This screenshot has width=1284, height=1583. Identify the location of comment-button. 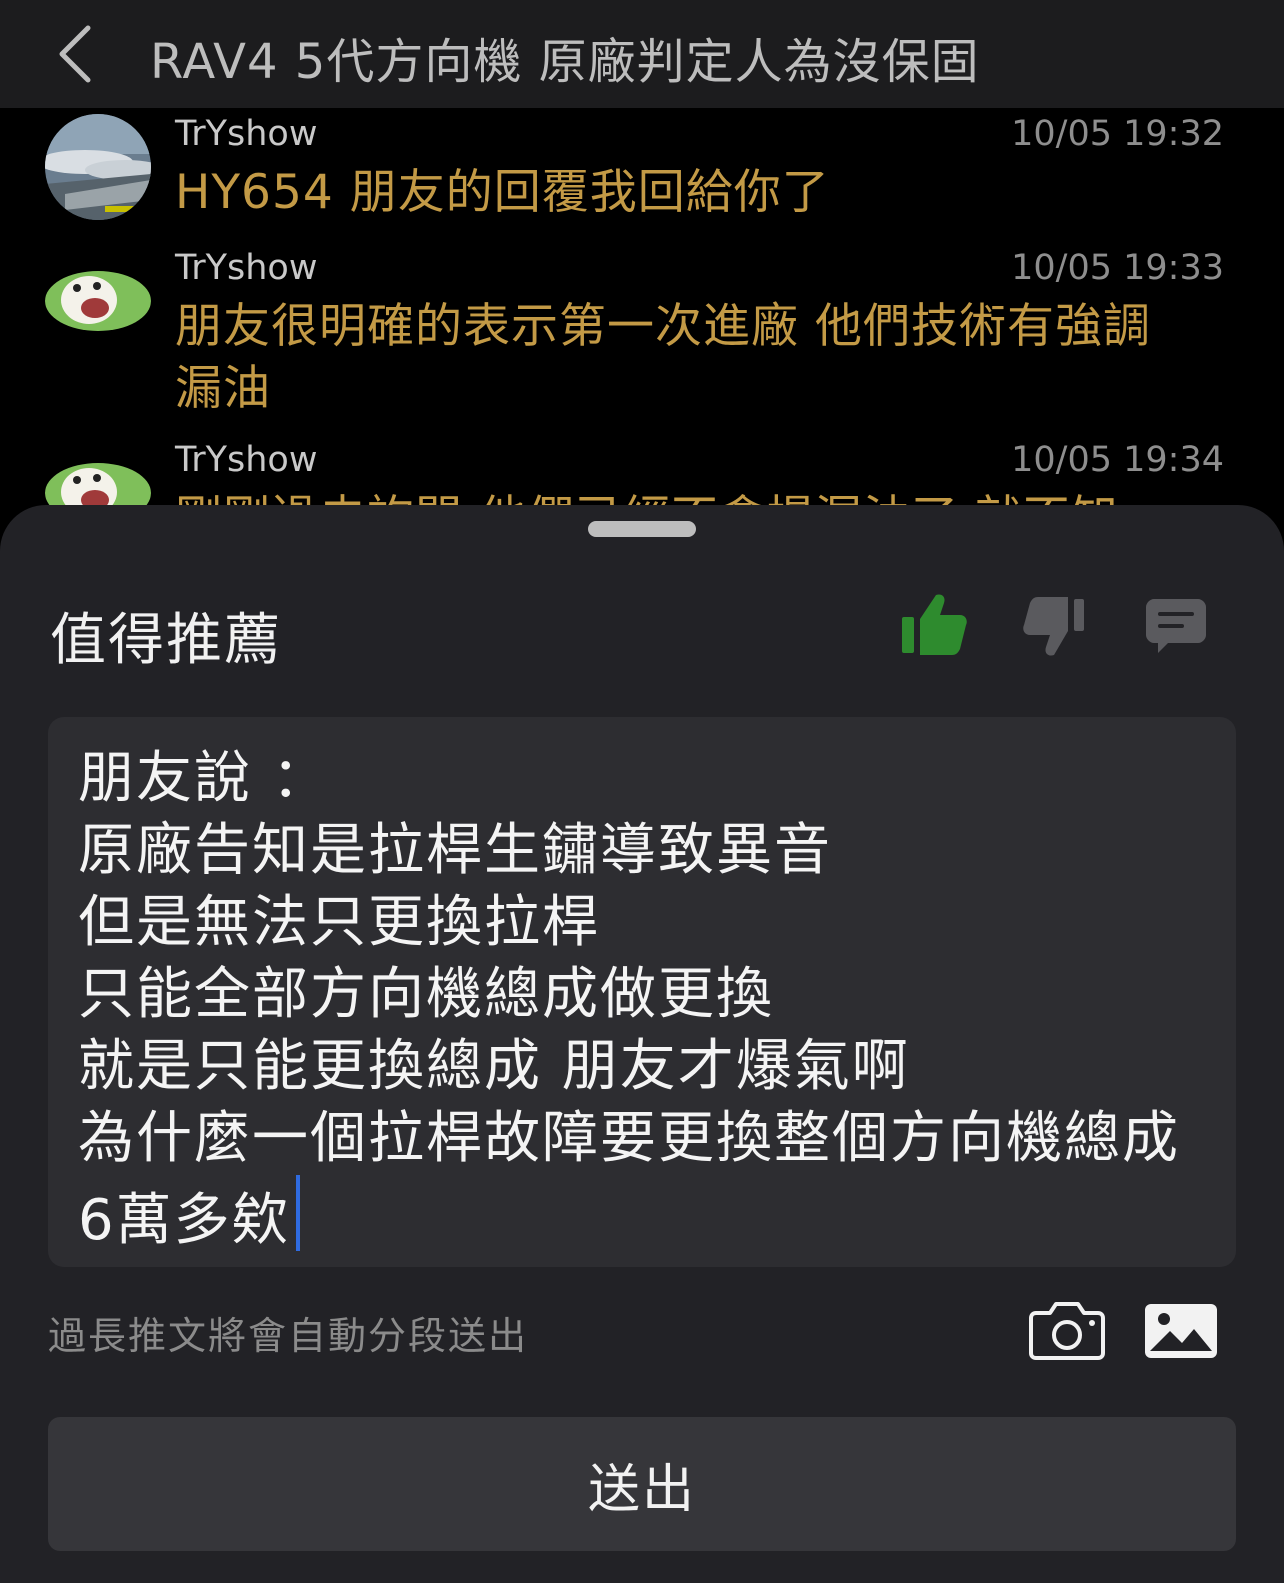
(1176, 627).